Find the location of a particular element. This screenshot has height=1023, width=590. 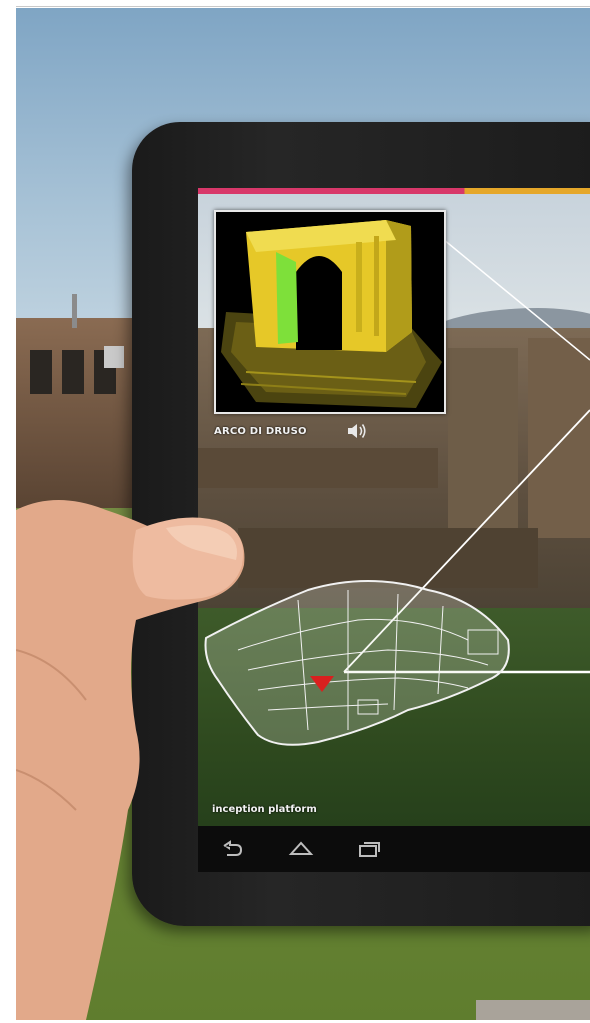

recent-apps-icon is located at coordinates (369, 849).